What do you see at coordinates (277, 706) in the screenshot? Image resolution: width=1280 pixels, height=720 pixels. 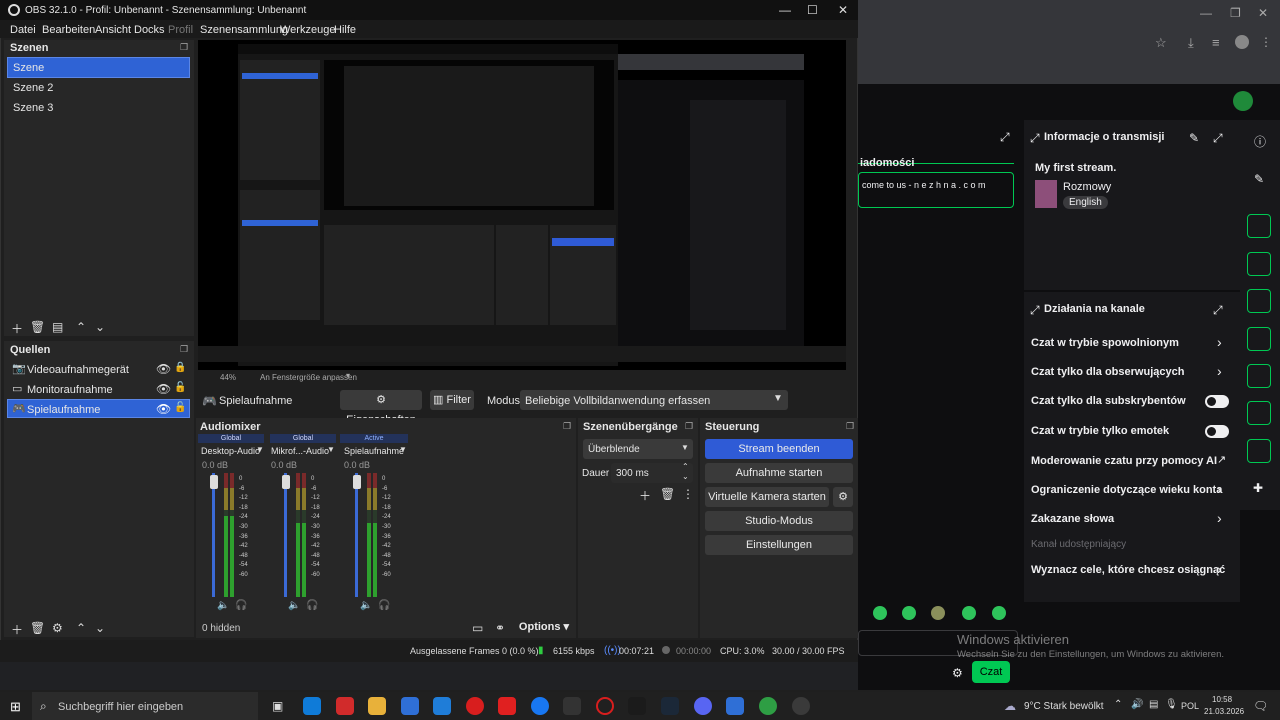 I see `task-view-icon: ▣` at bounding box center [277, 706].